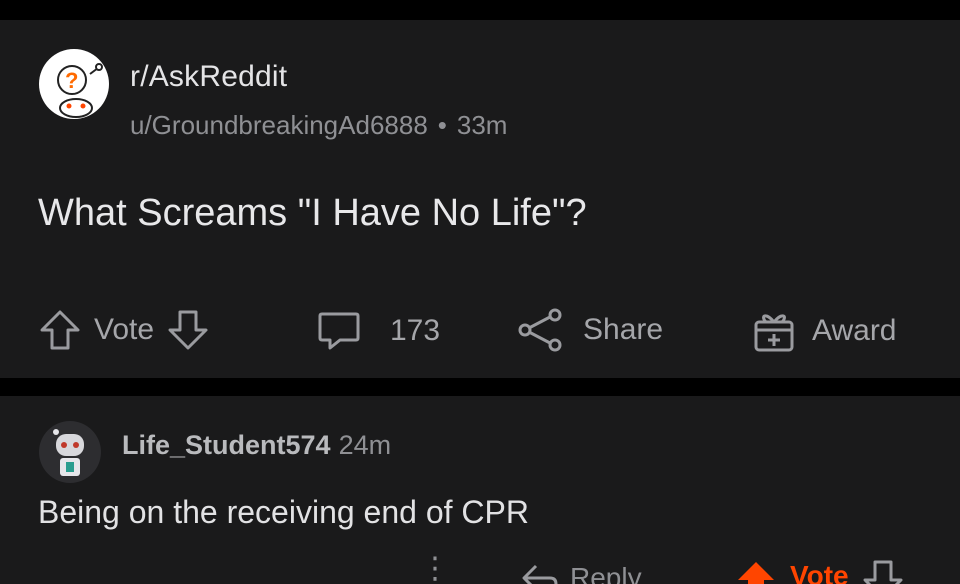  I want to click on comment-avatar, so click(70, 452).